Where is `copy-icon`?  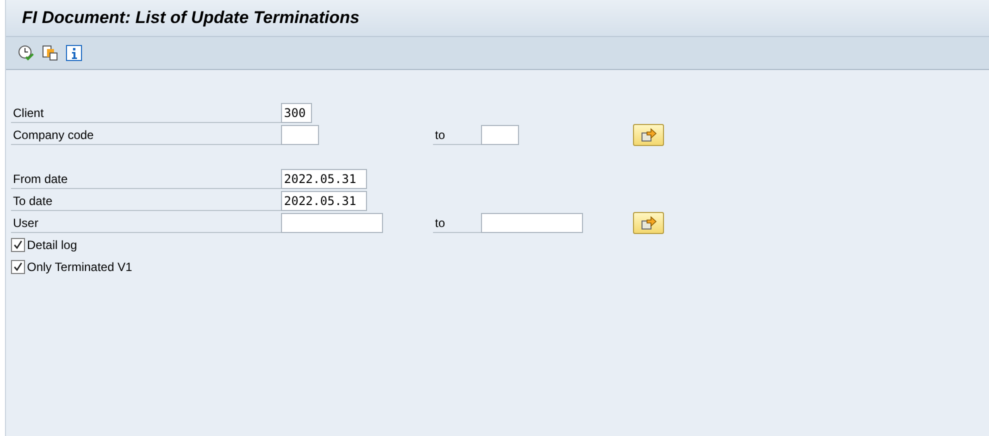
copy-icon is located at coordinates (50, 53).